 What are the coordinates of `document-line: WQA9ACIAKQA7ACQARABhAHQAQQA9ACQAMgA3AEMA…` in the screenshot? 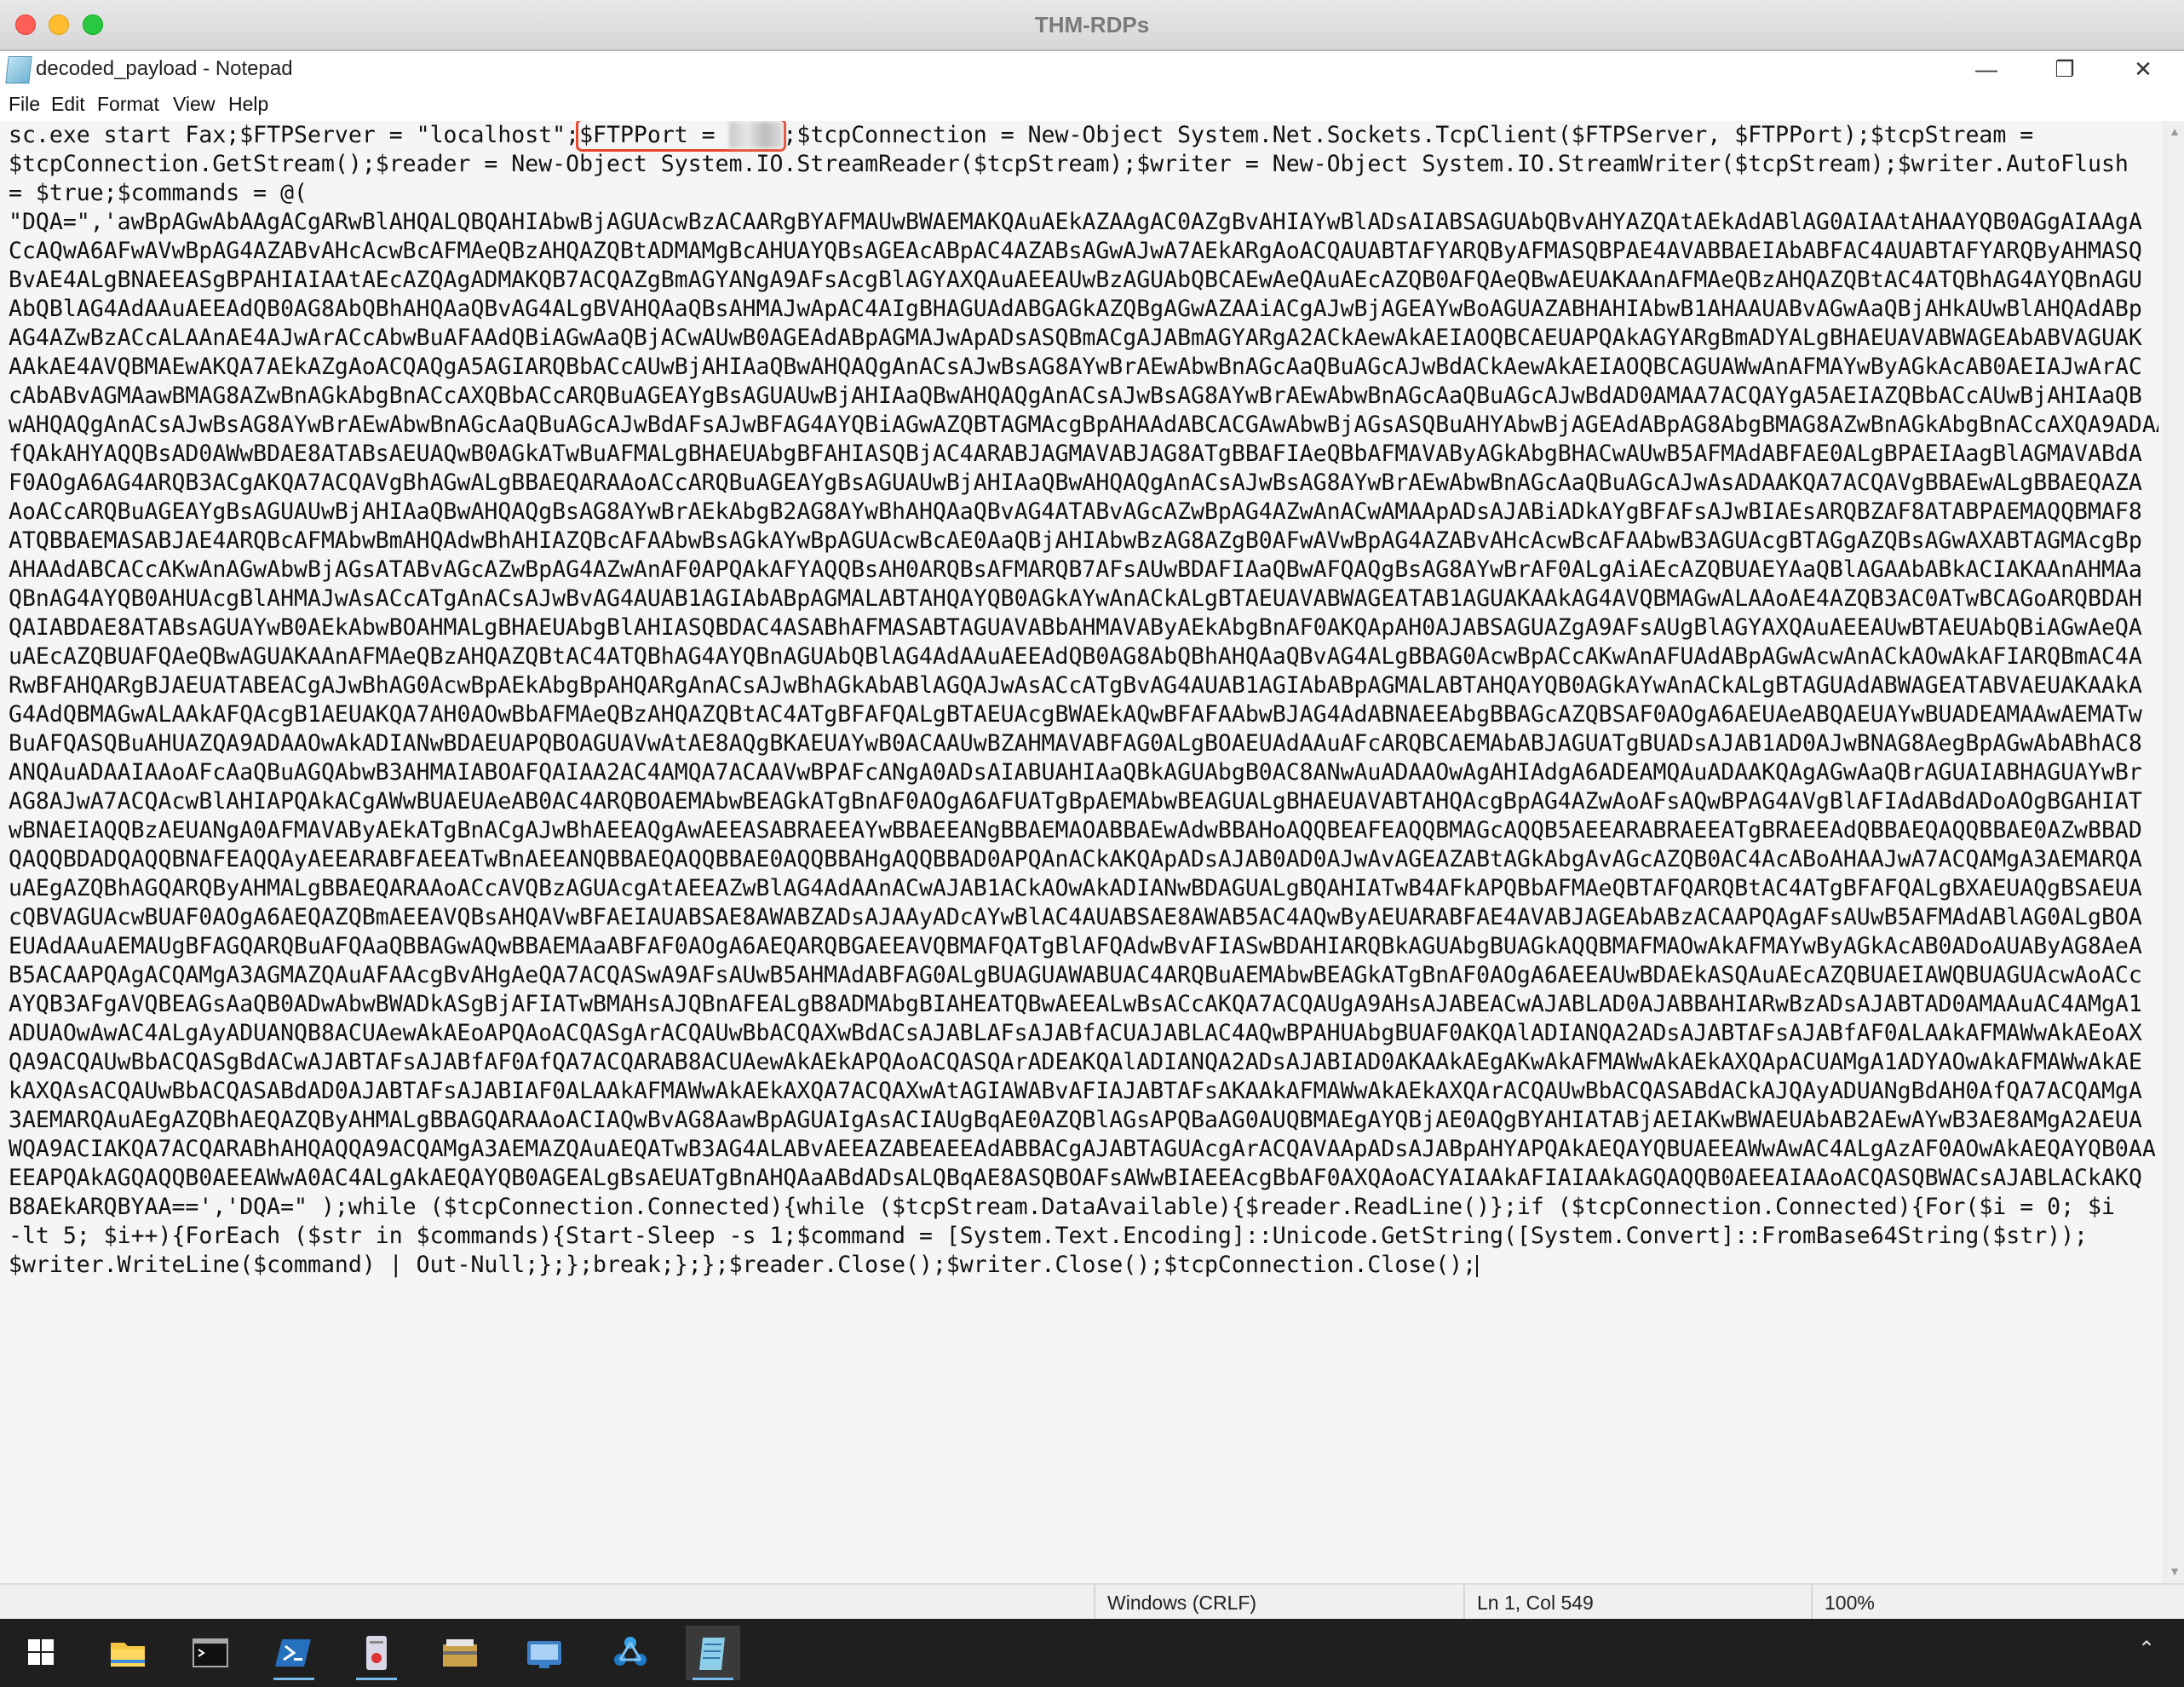 It's located at (1082, 1149).